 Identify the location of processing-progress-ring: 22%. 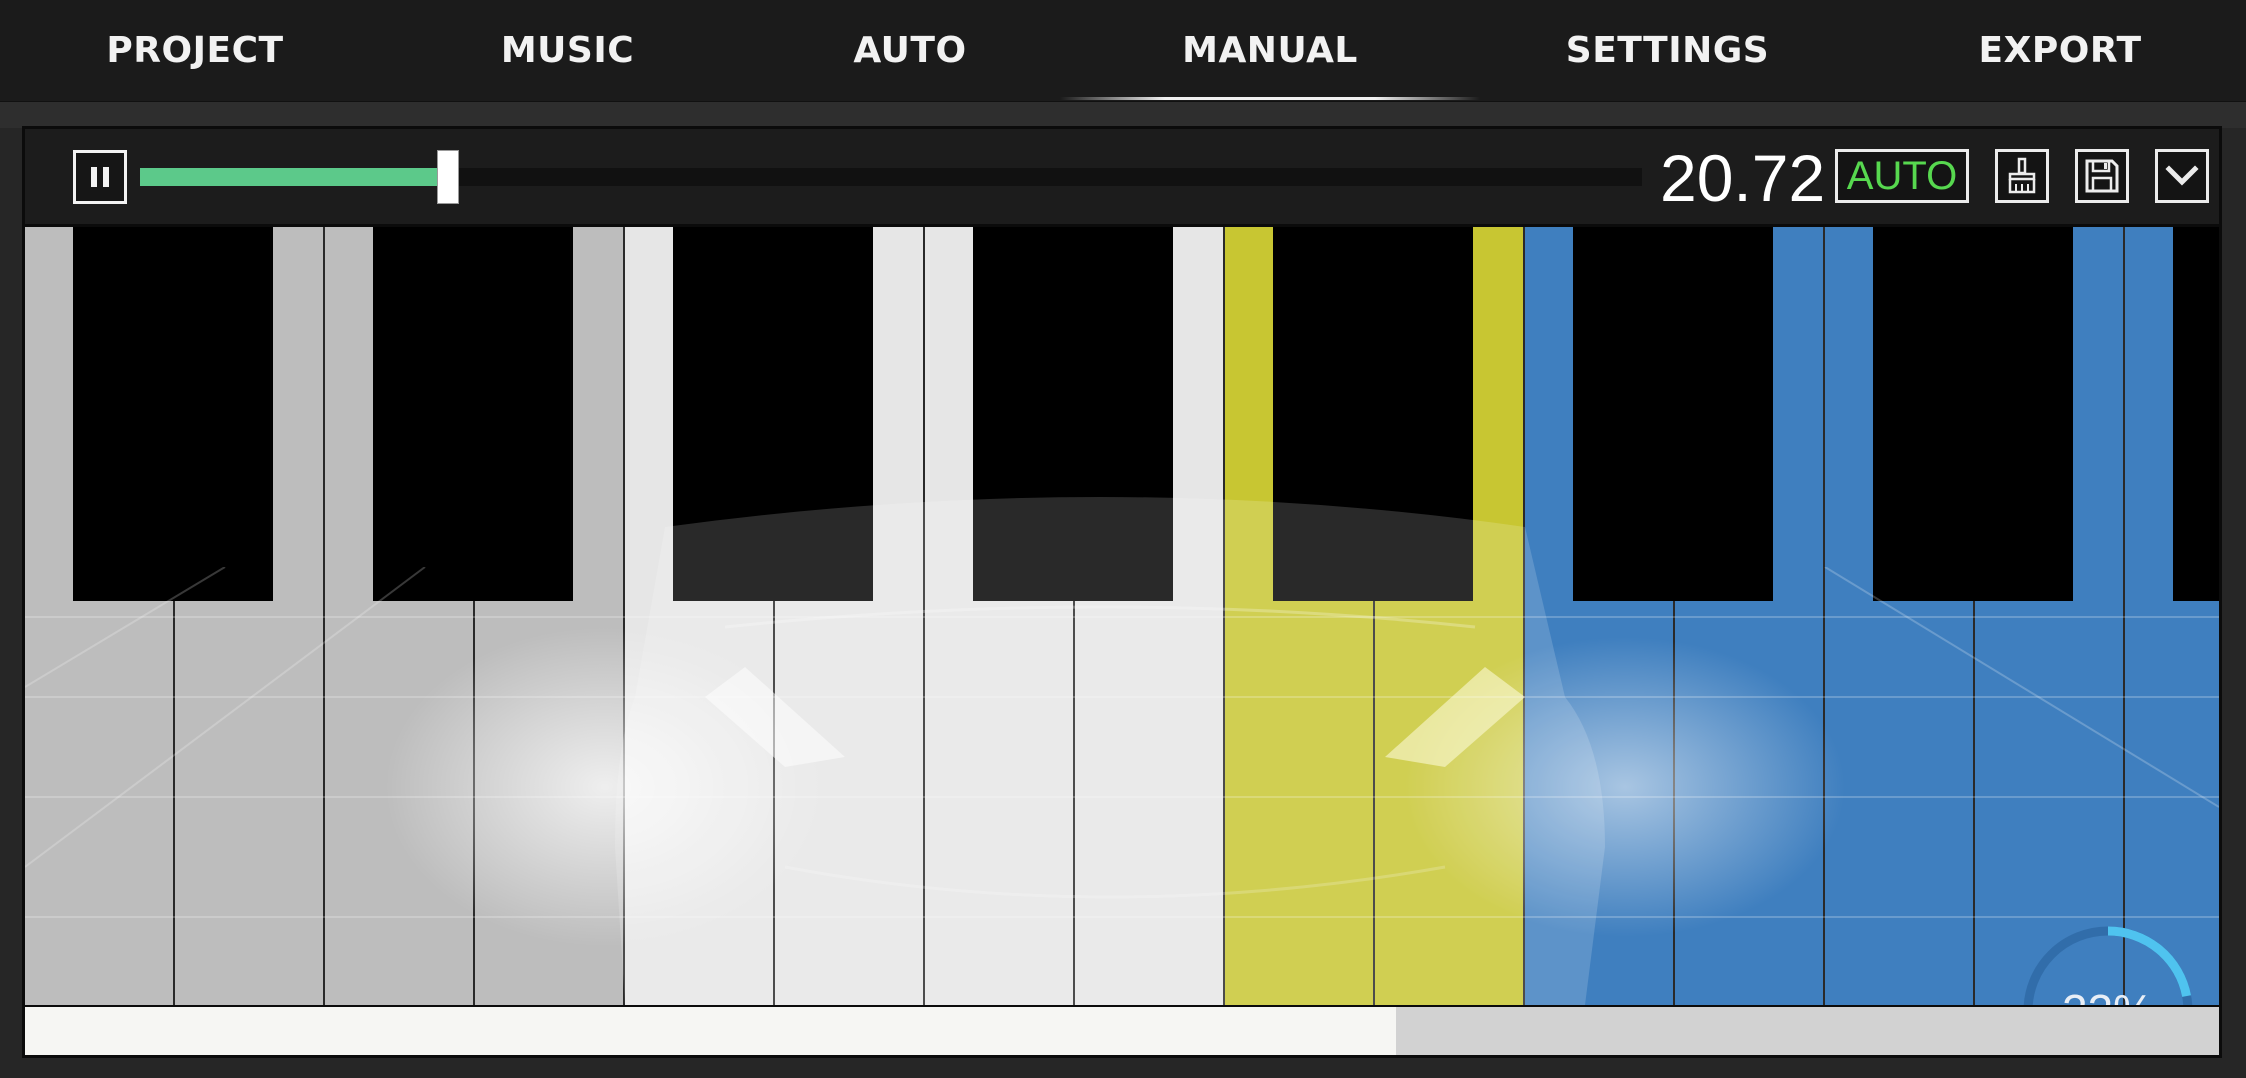
(2108, 963).